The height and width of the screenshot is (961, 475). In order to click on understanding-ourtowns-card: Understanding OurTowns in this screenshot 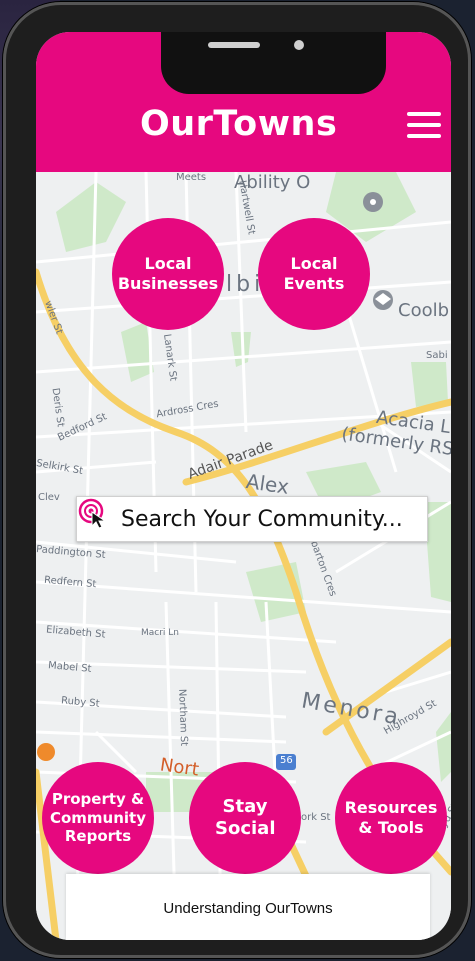, I will do `click(248, 907)`.